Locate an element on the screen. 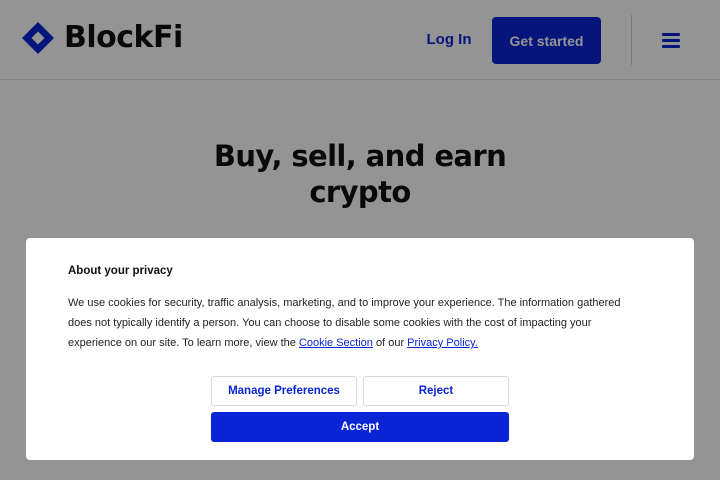 This screenshot has height=480, width=720. cookie-section-link: Cookie Section is located at coordinates (336, 343).